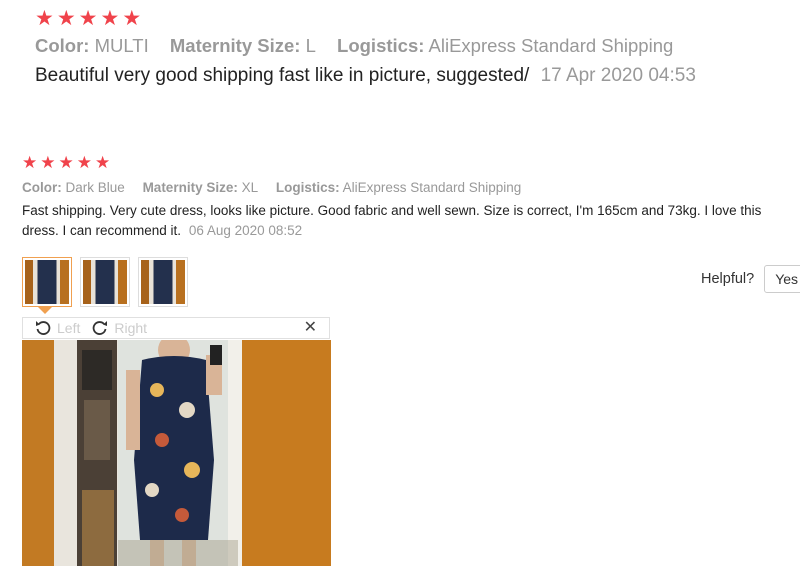 This screenshot has width=800, height=566. Describe the element at coordinates (69, 328) in the screenshot. I see `rotate-left-label: Left` at that location.